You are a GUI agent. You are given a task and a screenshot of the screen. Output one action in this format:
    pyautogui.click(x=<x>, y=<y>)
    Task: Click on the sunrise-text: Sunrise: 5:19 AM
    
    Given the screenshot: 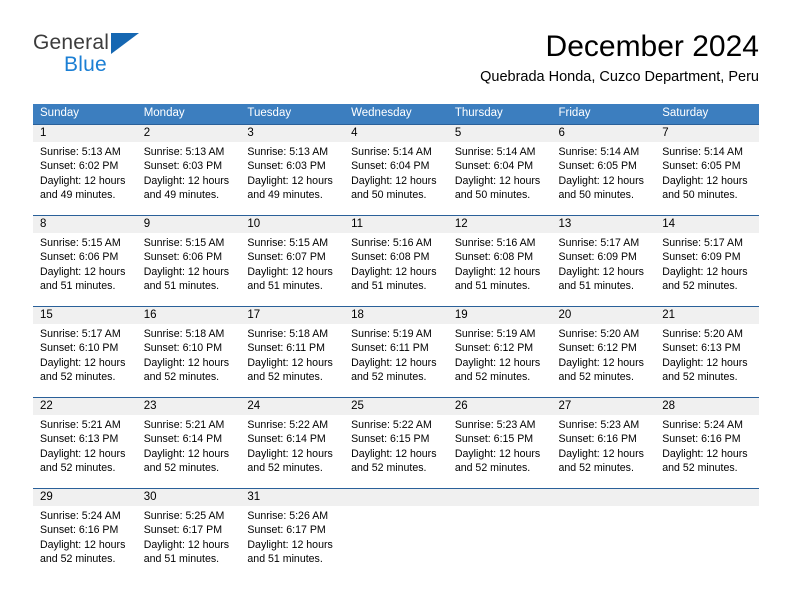 What is the action you would take?
    pyautogui.click(x=391, y=333)
    